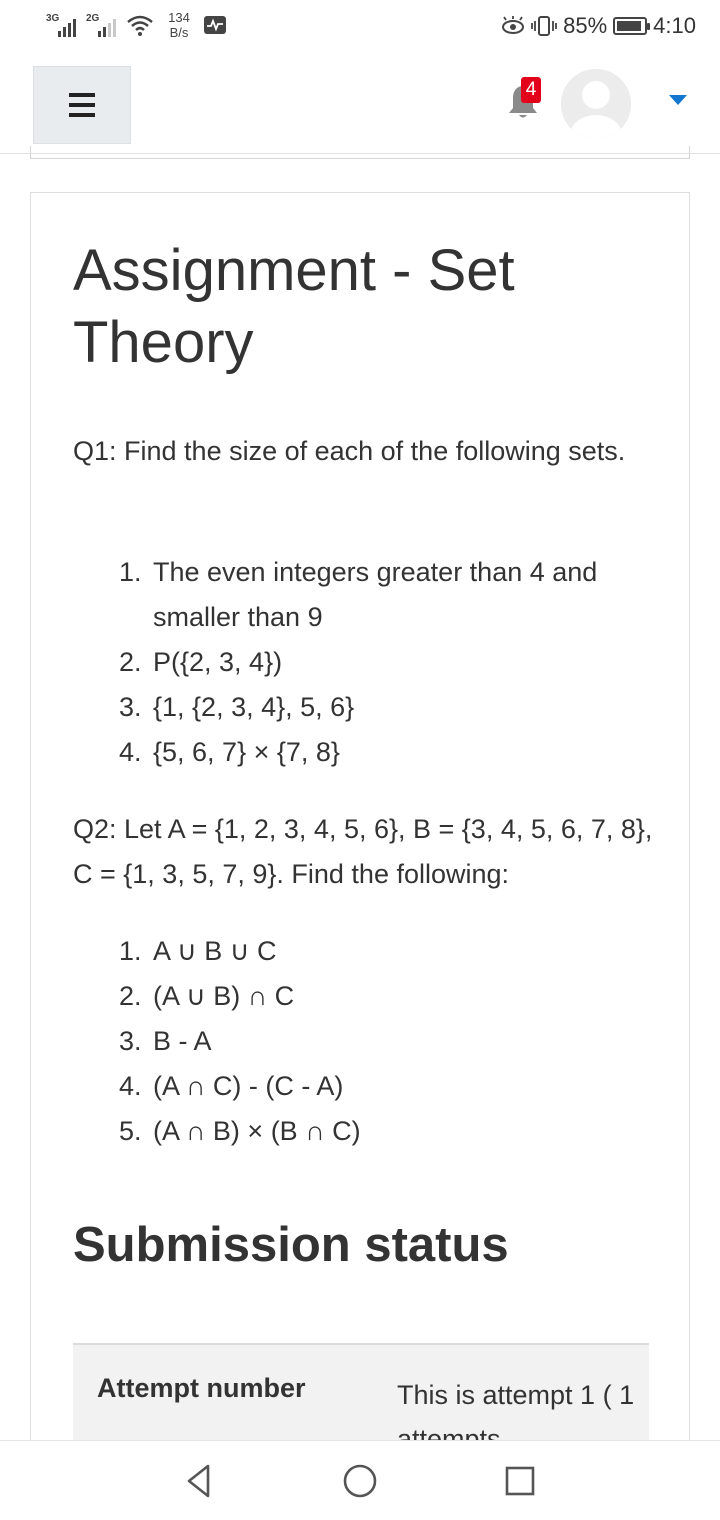  I want to click on signal-3g-icon: 3G, so click(62, 25).